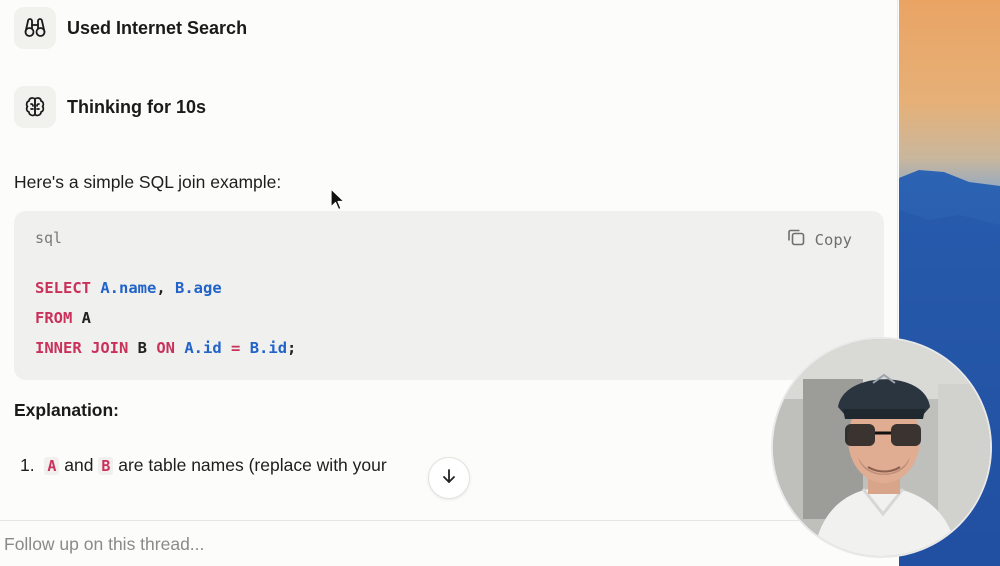 Image resolution: width=1000 pixels, height=566 pixels. Describe the element at coordinates (881, 447) in the screenshot. I see `webcam-overlay` at that location.